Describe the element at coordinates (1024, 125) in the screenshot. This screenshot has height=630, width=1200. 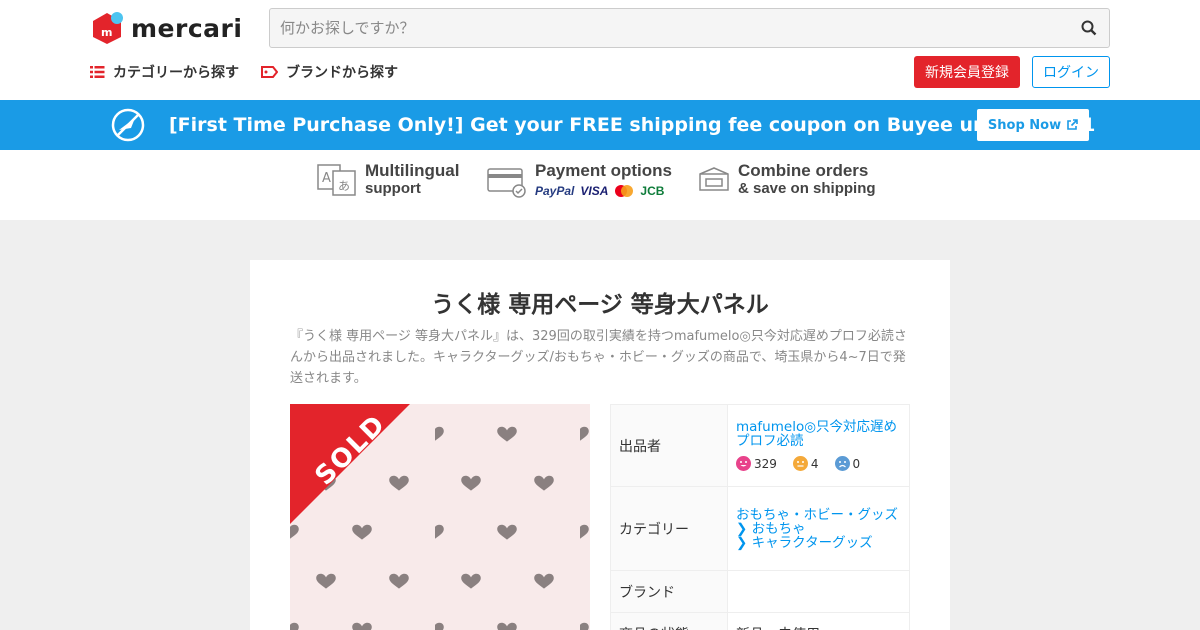
I see `shop-now-label: Shop Now` at that location.